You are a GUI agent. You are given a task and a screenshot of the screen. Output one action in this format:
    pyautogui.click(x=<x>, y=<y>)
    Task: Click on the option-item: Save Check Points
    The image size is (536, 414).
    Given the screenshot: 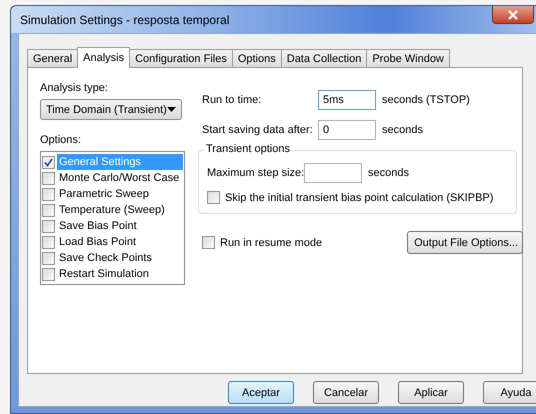 What is the action you would take?
    pyautogui.click(x=105, y=258)
    